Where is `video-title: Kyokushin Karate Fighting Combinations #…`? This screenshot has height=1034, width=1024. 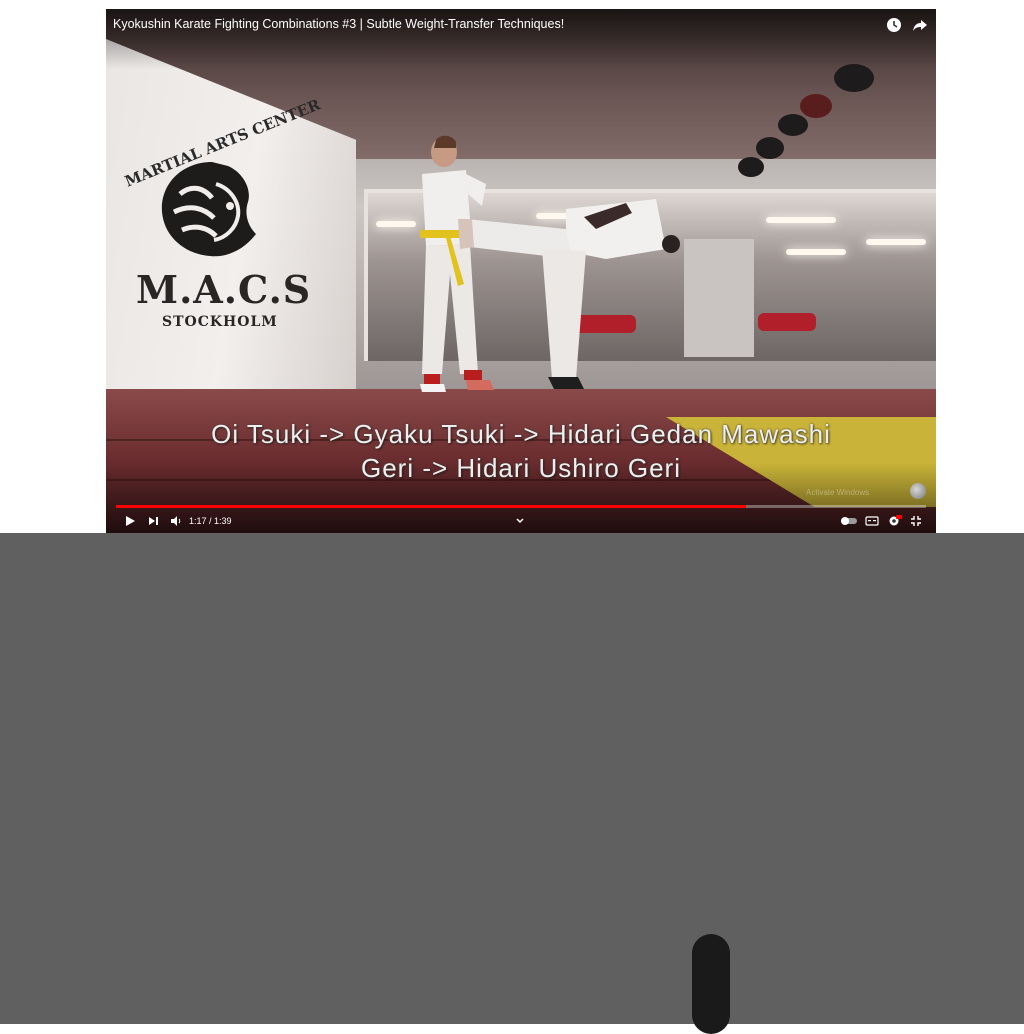
video-title: Kyokushin Karate Fighting Combinations #… is located at coordinates (338, 24).